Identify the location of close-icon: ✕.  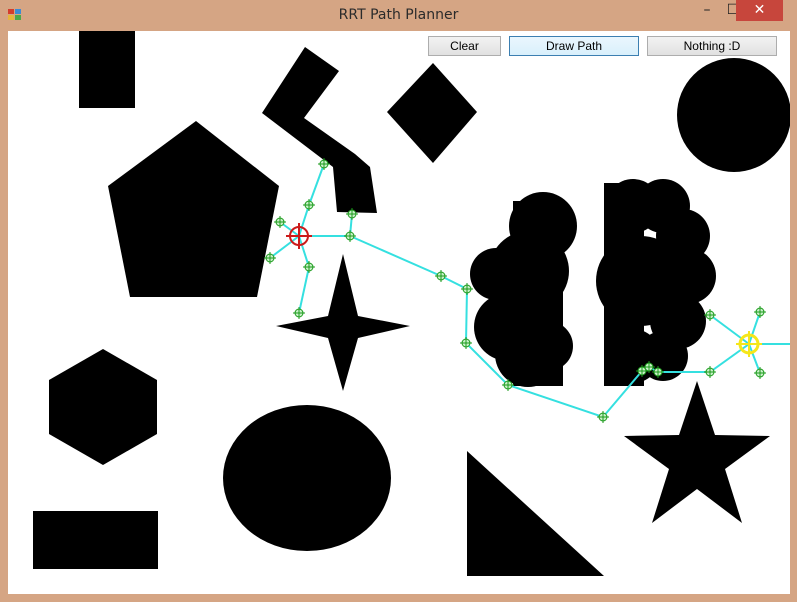
(759, 10).